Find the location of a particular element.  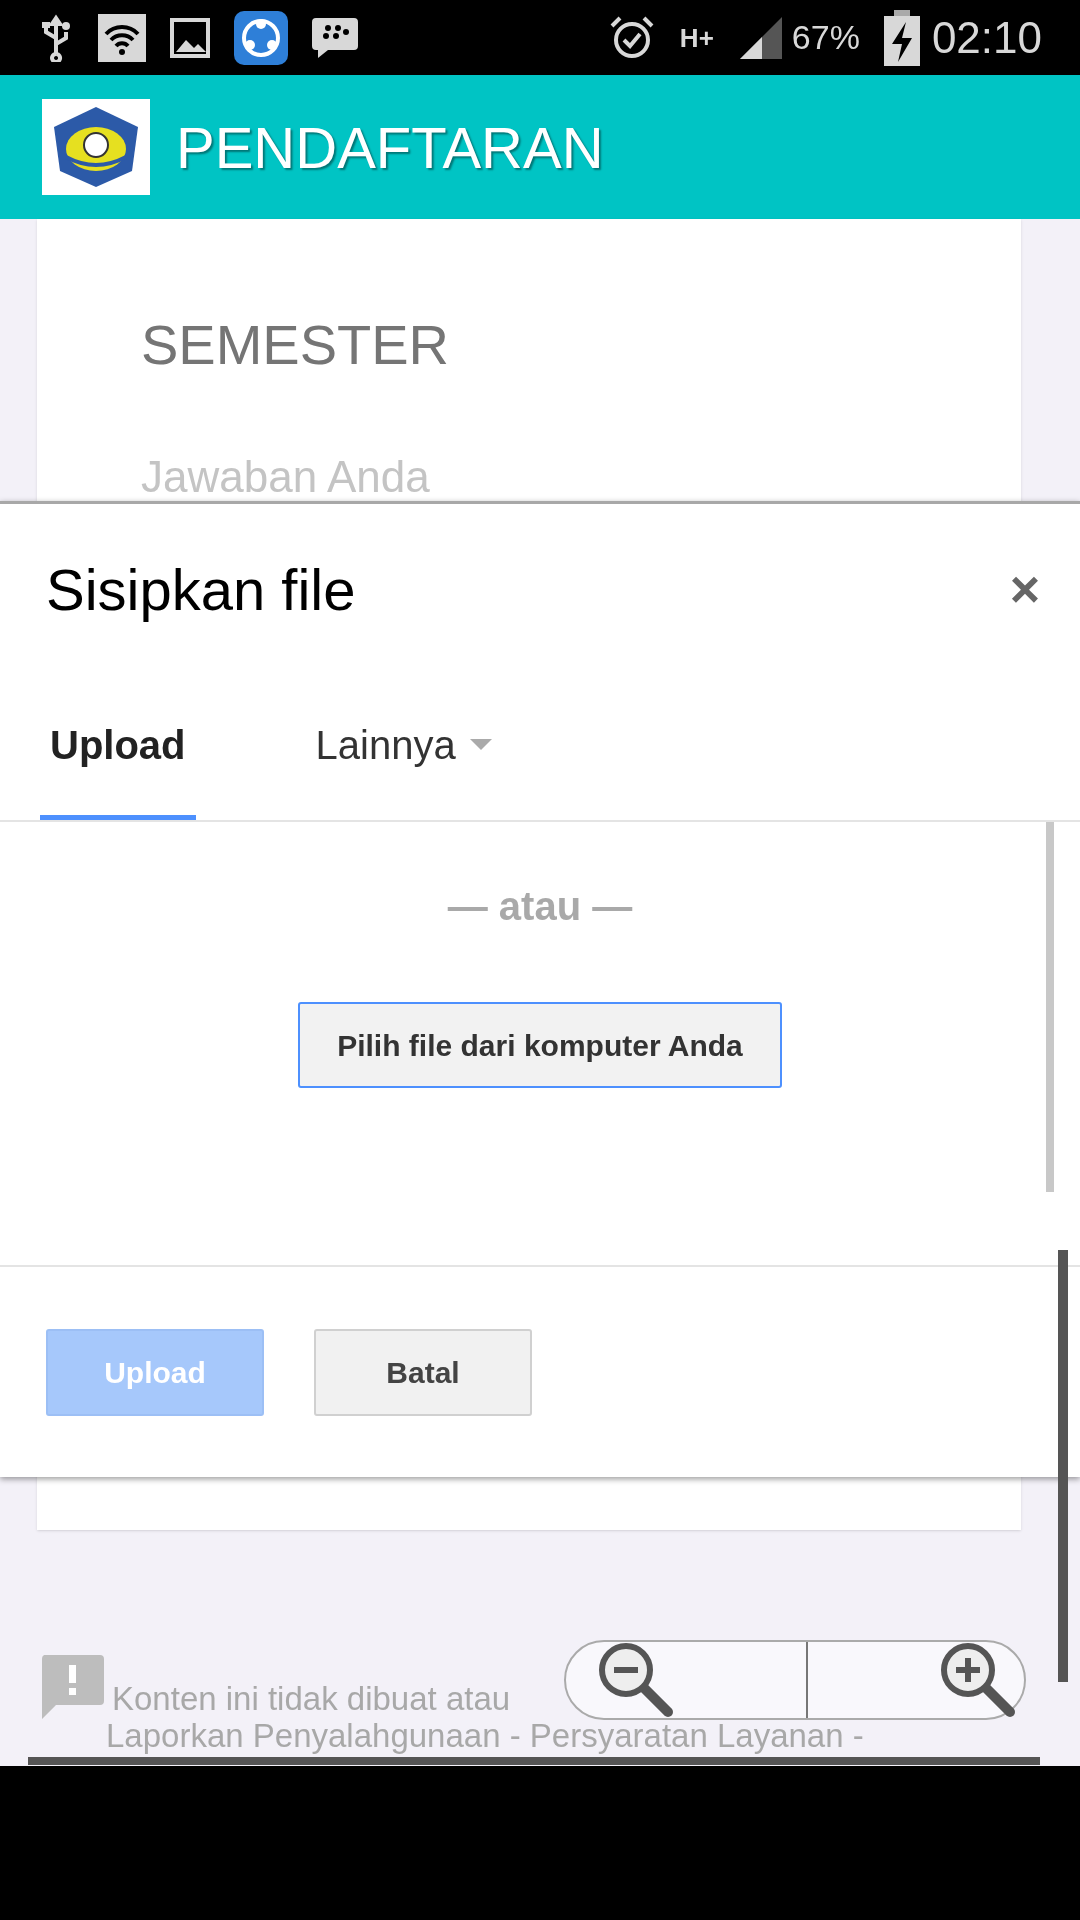

tab: Lainnya is located at coordinates (403, 747).